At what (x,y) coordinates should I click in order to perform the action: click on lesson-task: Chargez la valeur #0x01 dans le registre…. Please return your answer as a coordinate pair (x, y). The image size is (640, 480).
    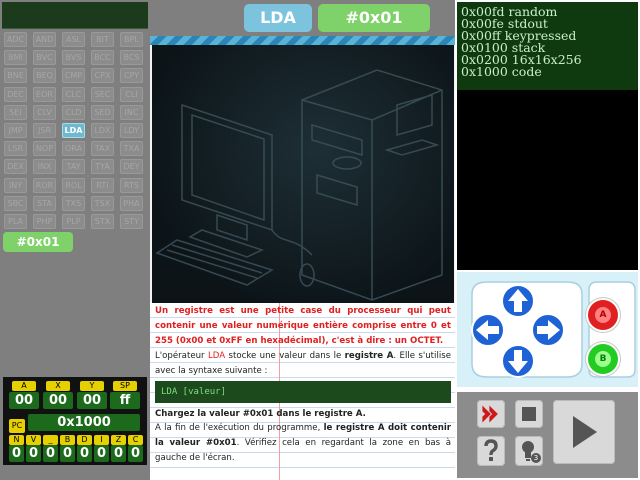
    Looking at the image, I should click on (260, 414).